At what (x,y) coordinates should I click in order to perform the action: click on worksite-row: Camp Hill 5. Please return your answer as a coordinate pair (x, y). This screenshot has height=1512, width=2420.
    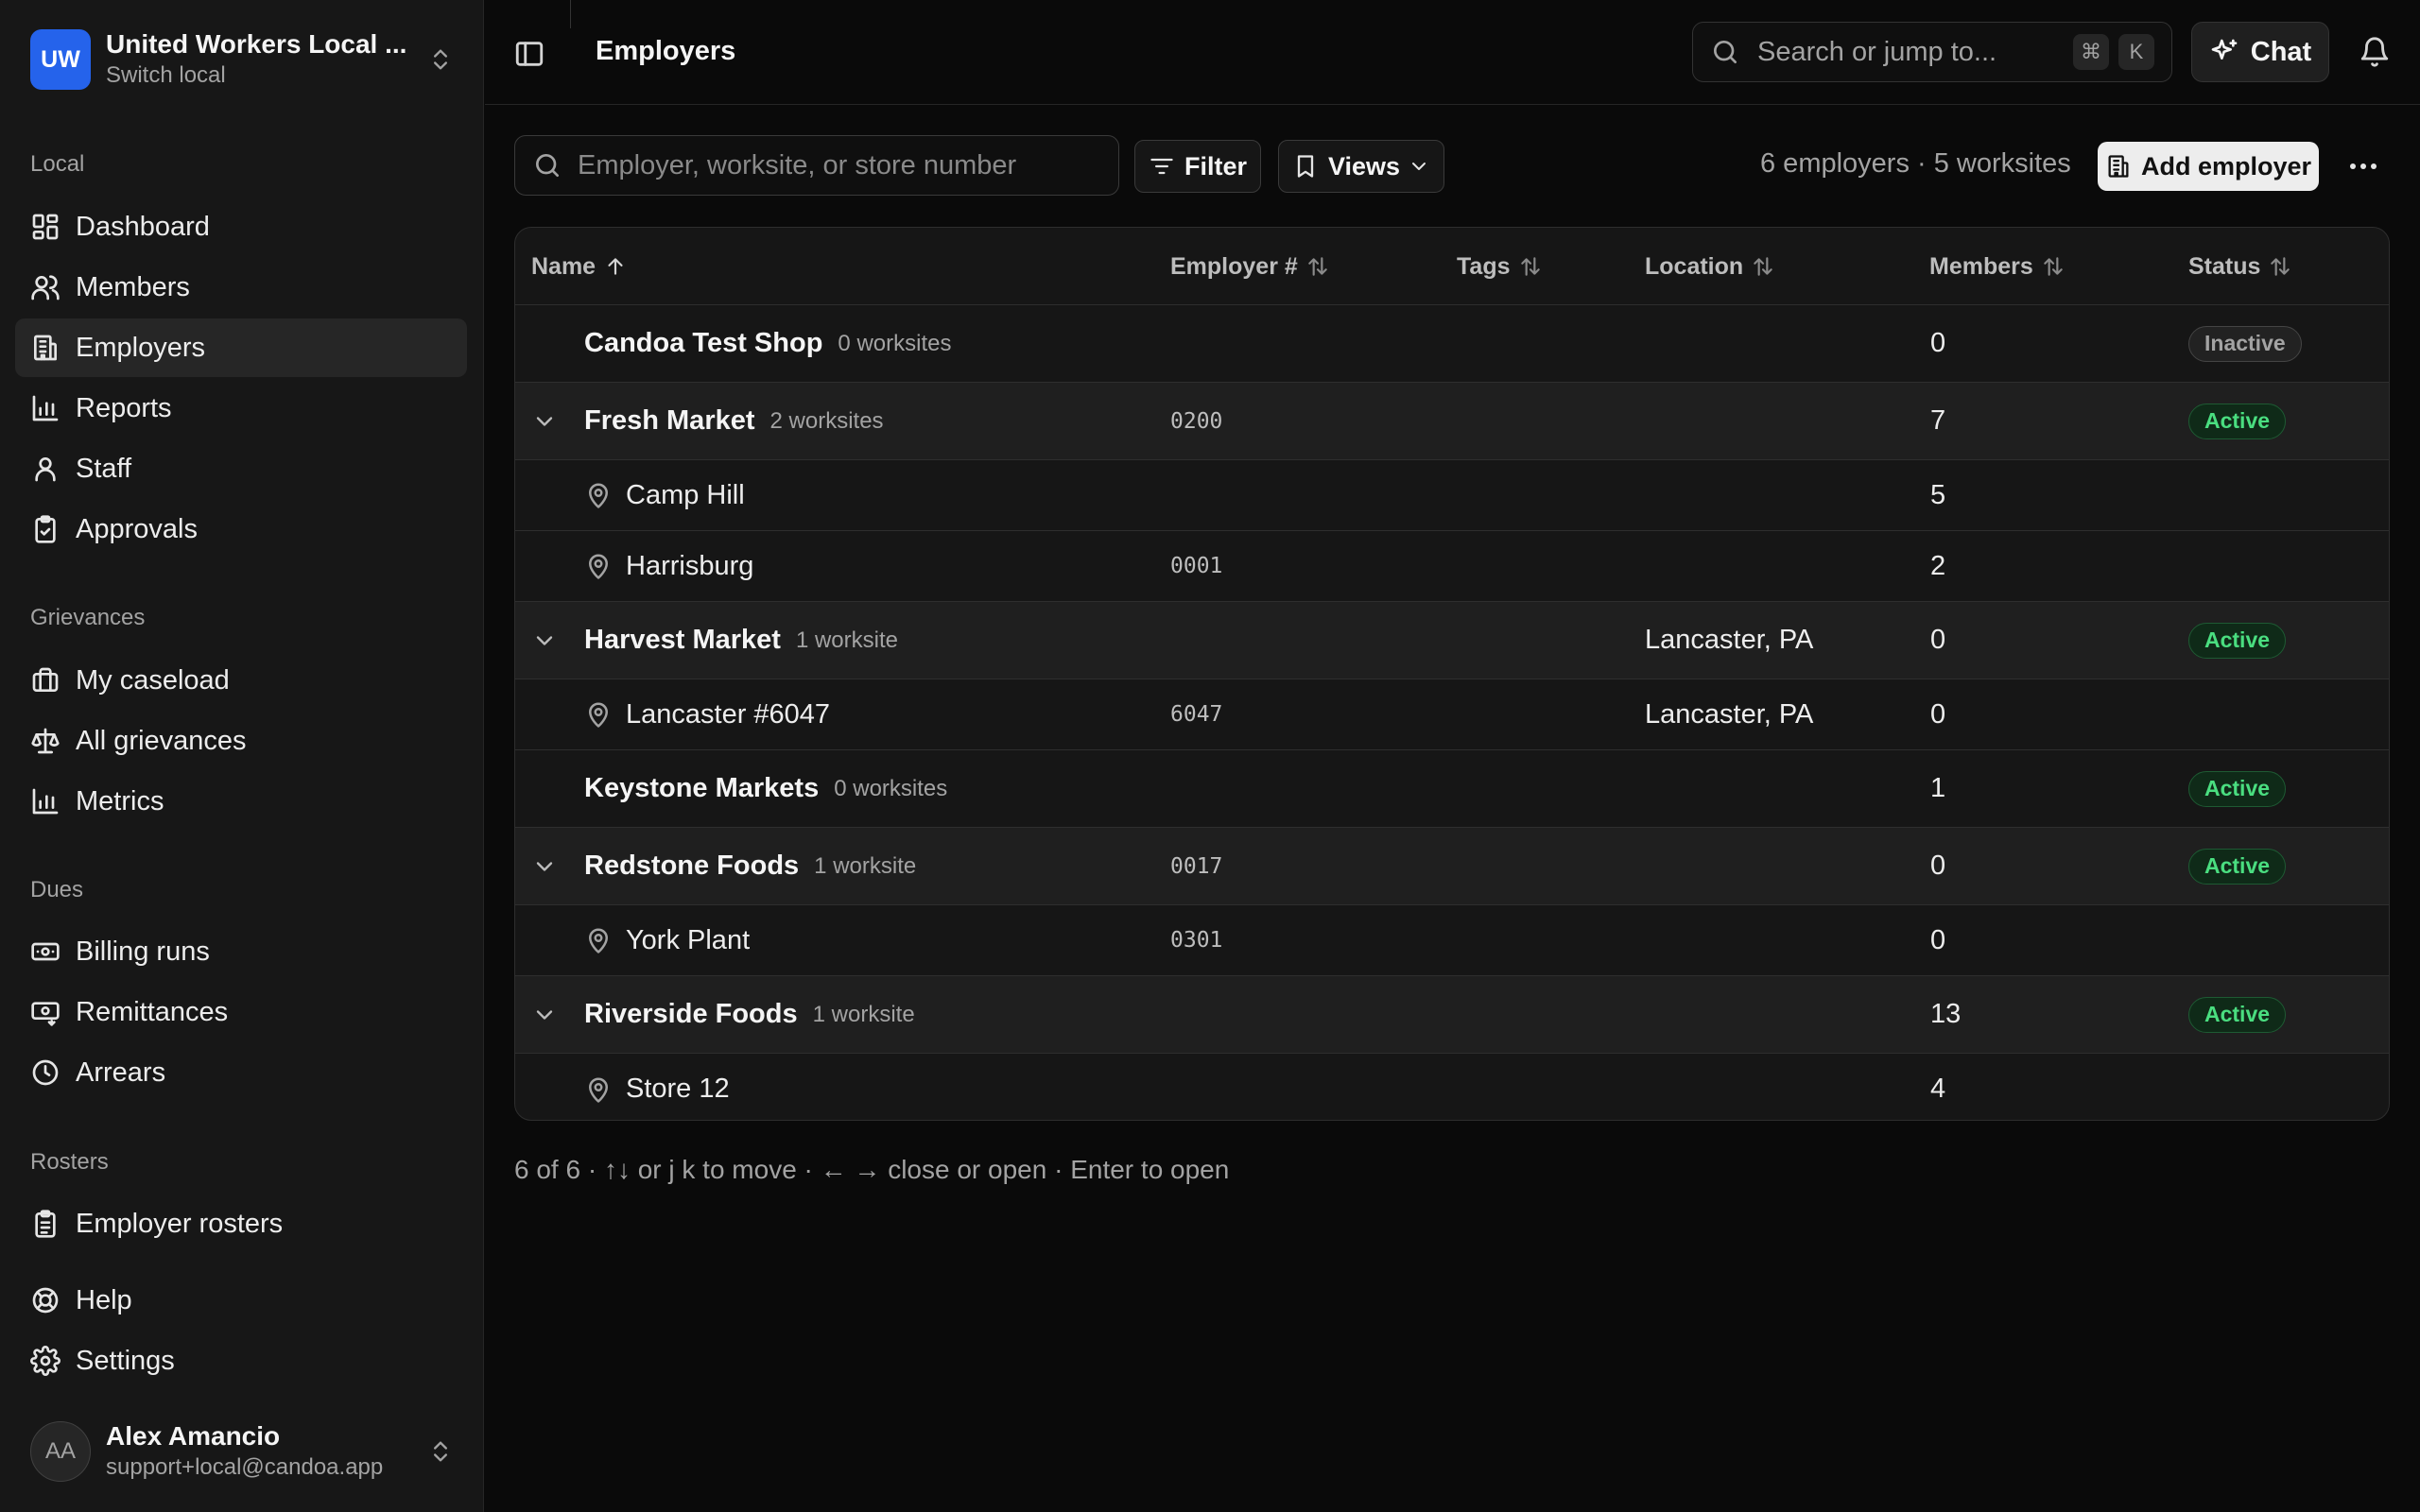
    Looking at the image, I should click on (1452, 495).